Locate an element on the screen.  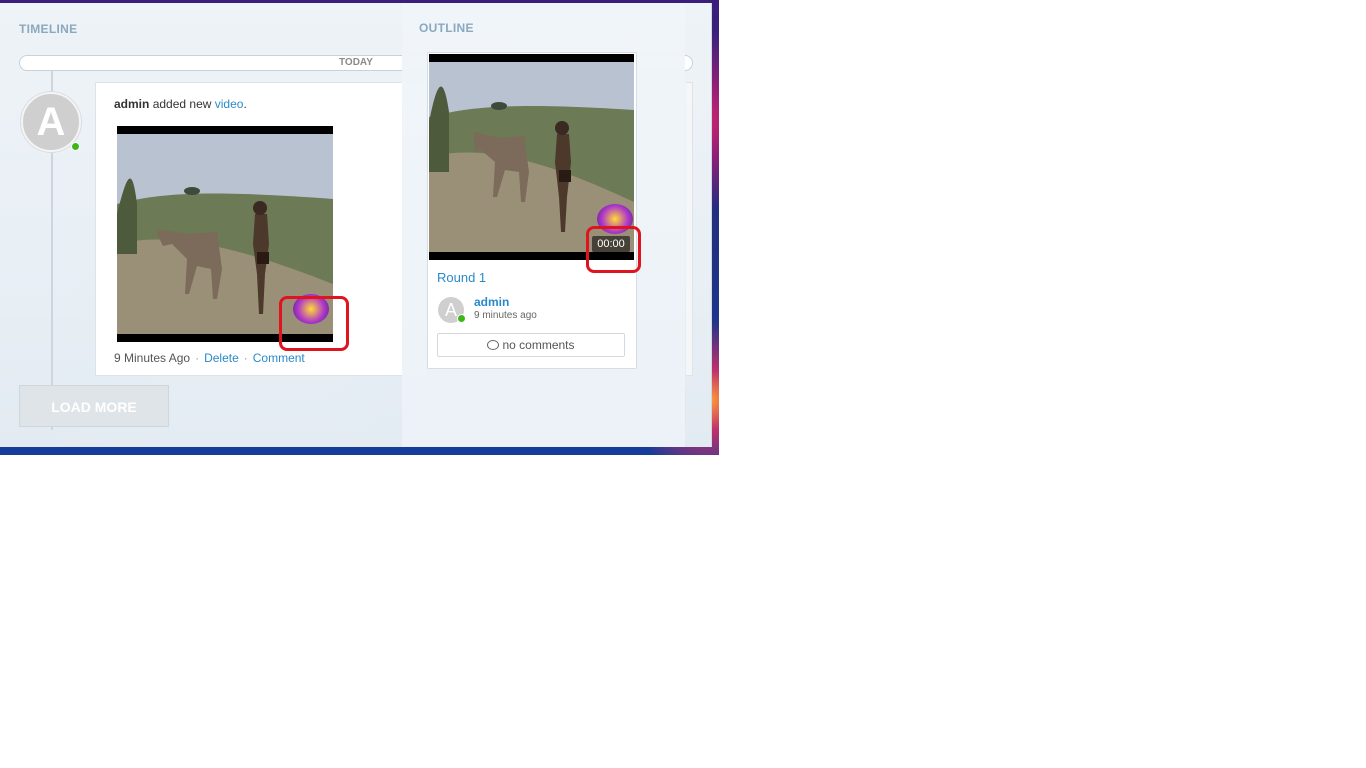
comments-label: no comments is located at coordinates (538, 345).